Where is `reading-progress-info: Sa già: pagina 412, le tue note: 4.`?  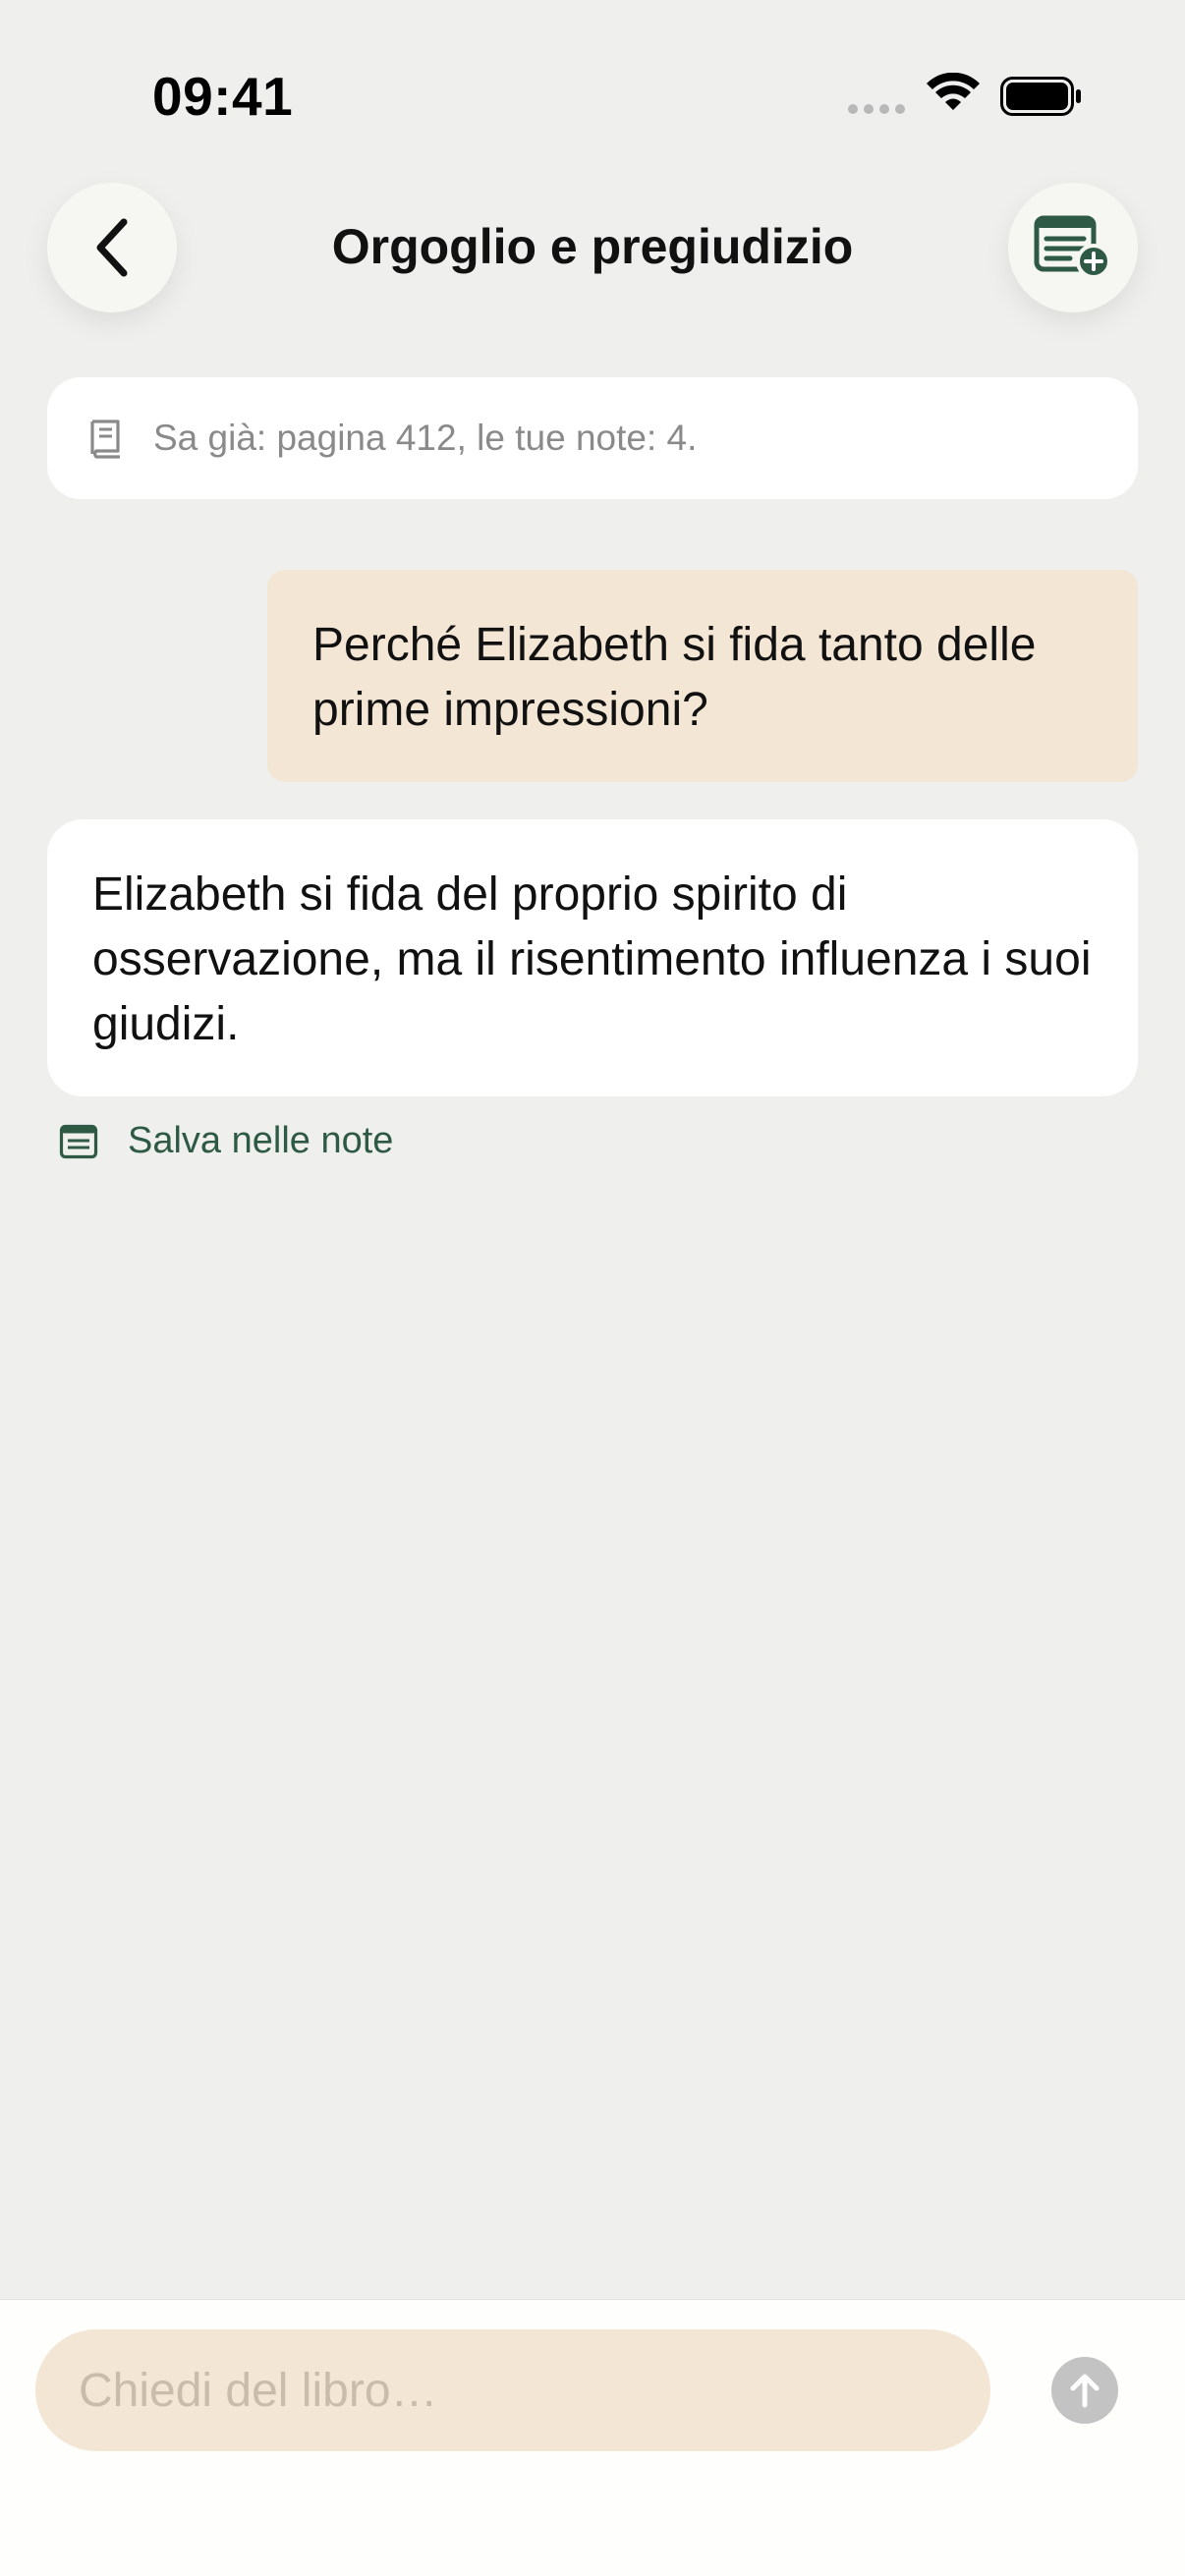 reading-progress-info: Sa già: pagina 412, le tue note: 4. is located at coordinates (592, 438).